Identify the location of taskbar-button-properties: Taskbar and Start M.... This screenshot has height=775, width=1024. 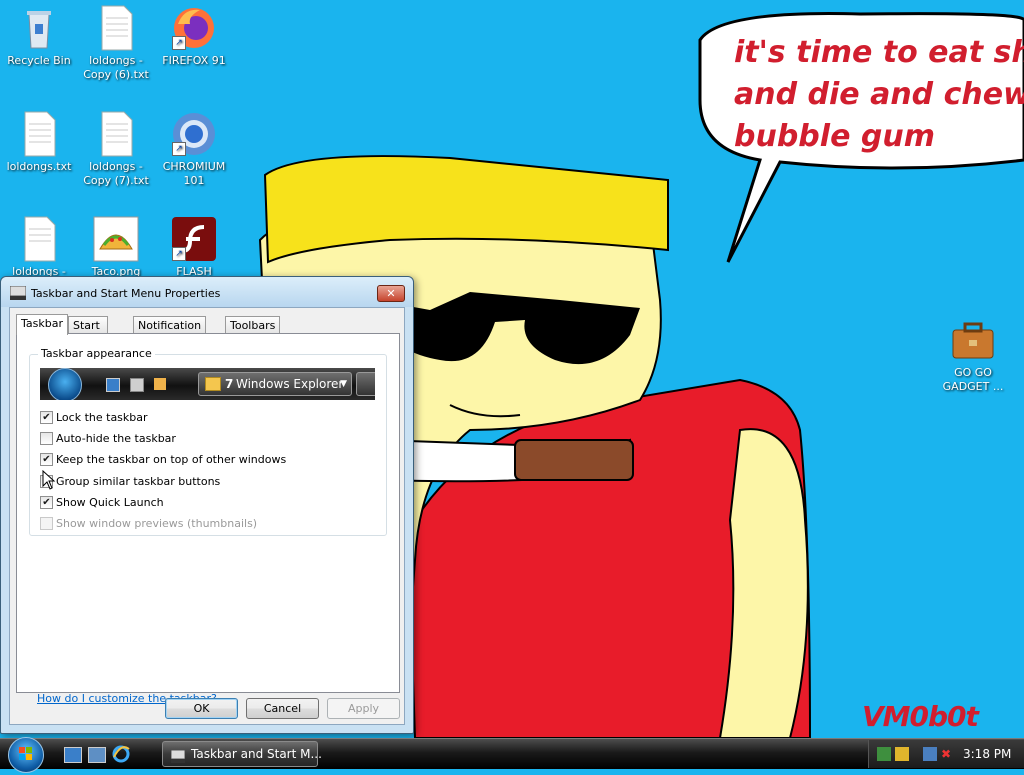
(242, 754).